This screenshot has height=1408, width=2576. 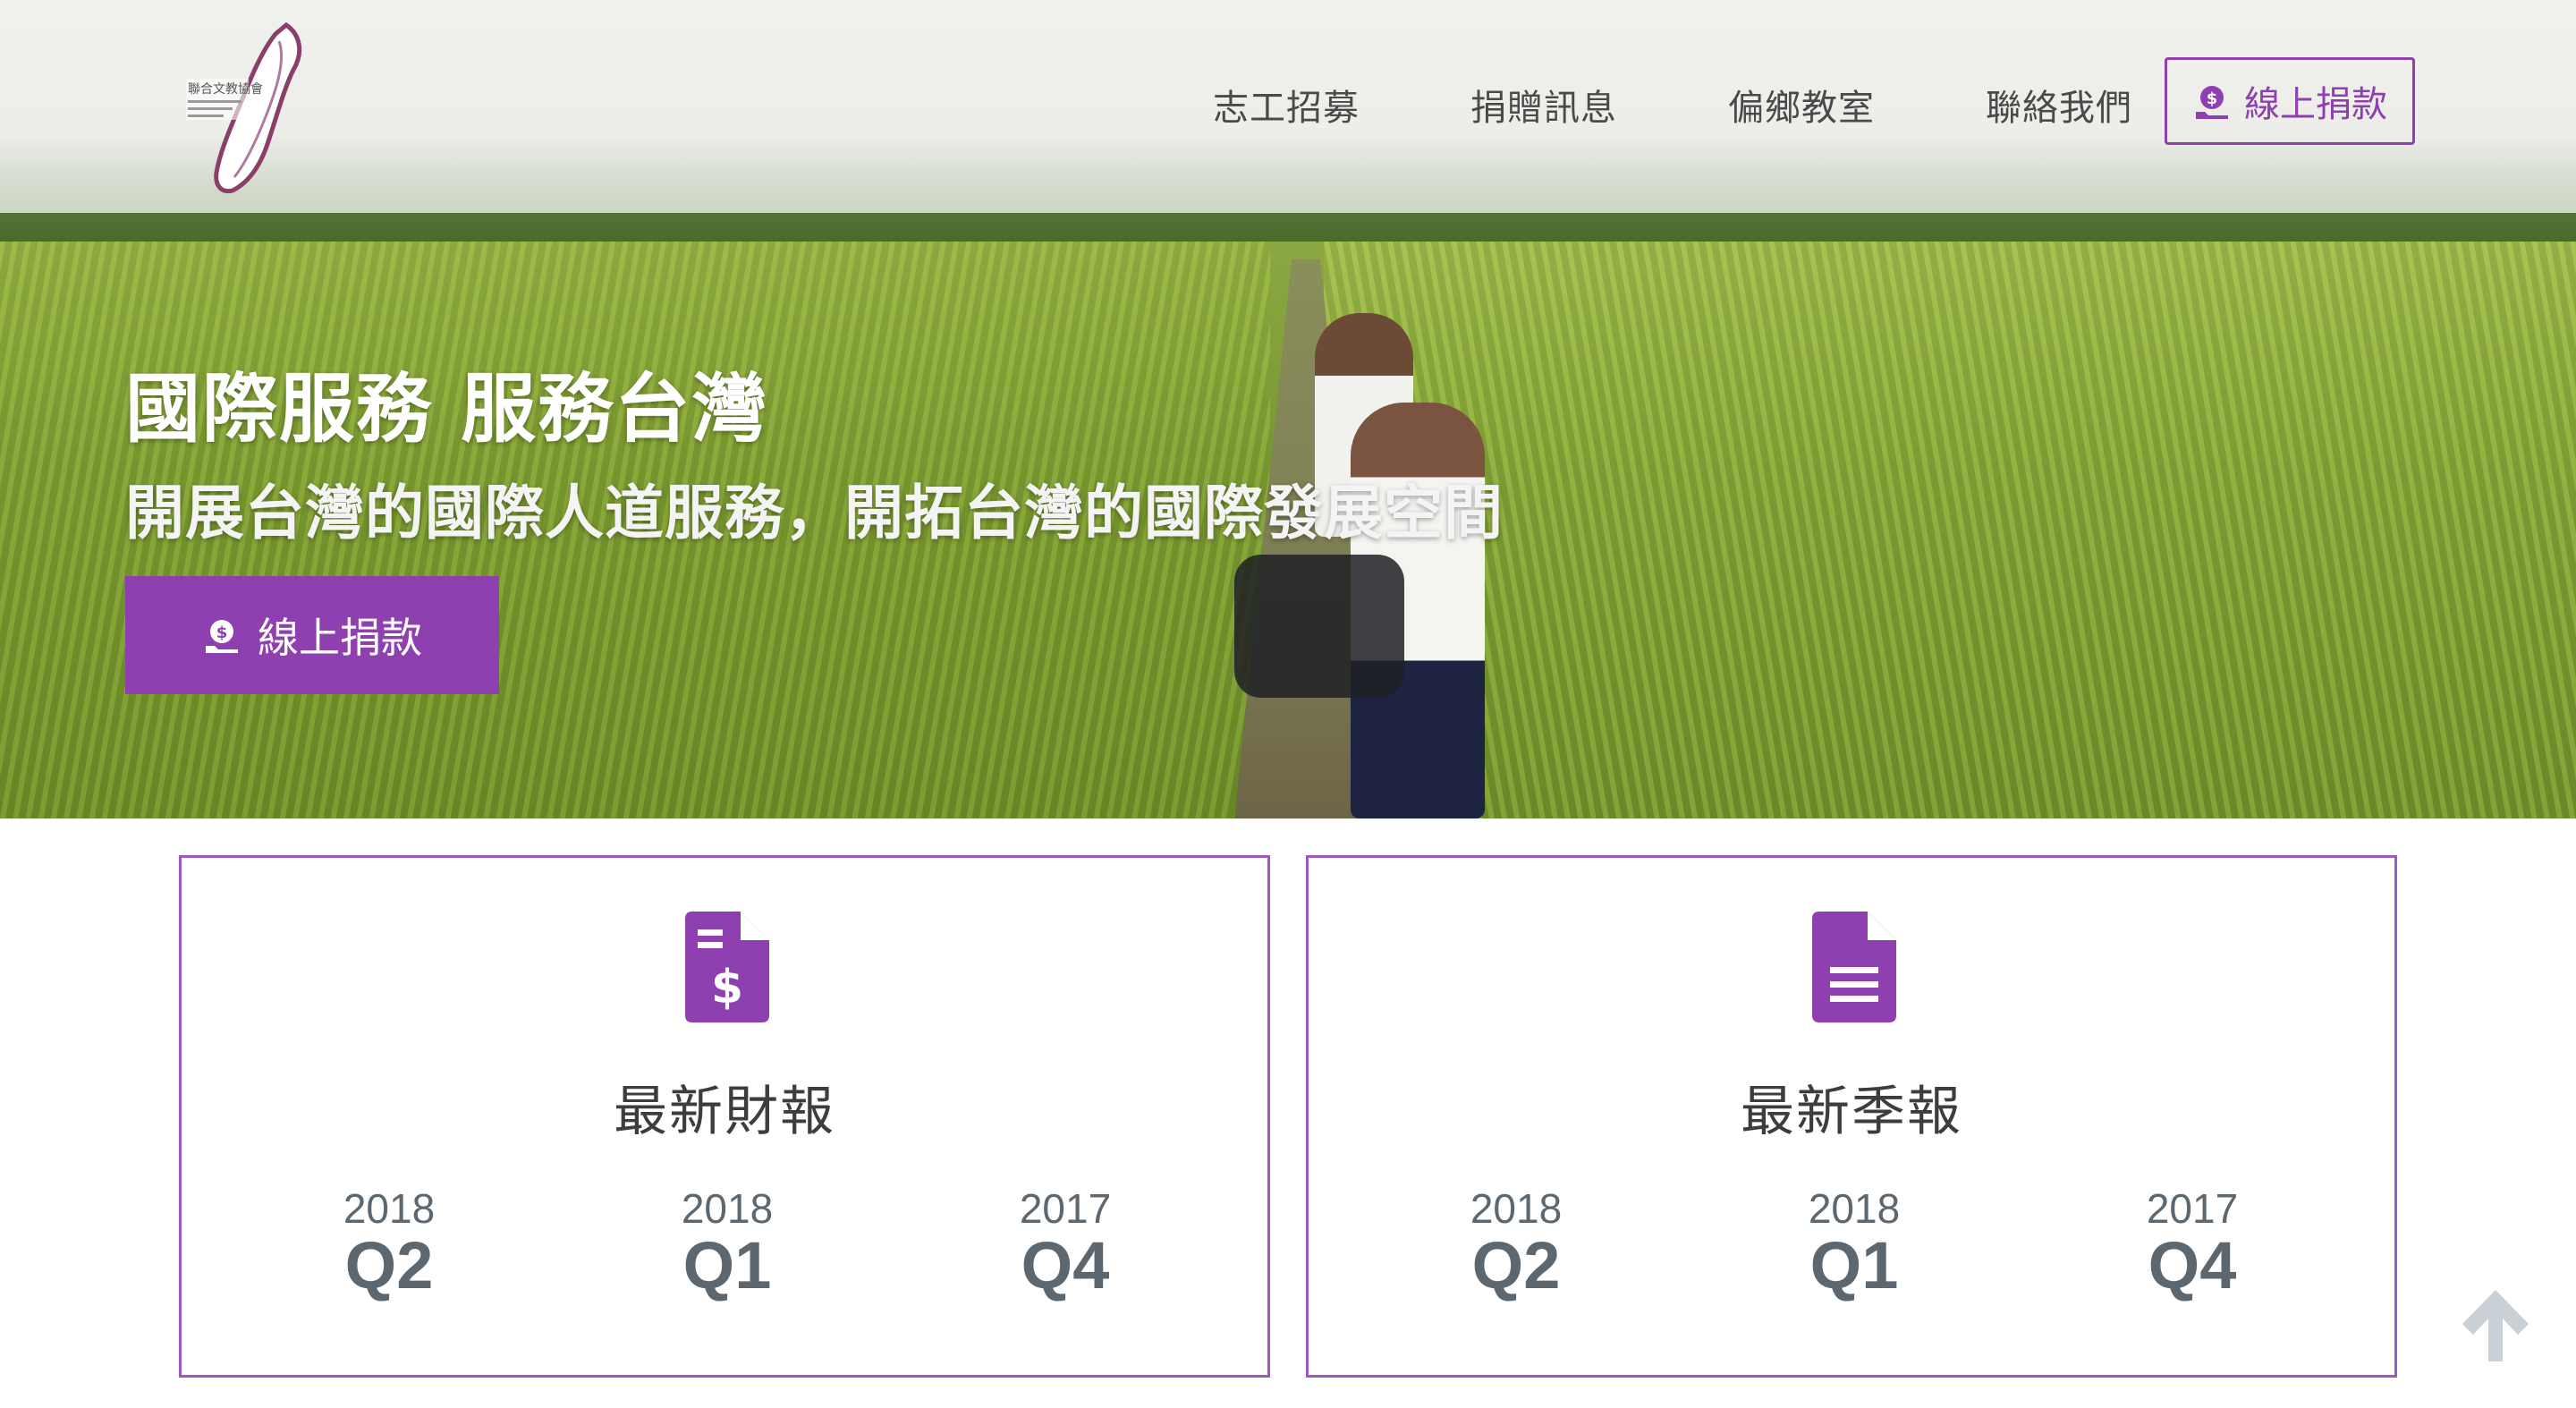 I want to click on nav-contact-us: 聯絡我們, so click(x=2059, y=105).